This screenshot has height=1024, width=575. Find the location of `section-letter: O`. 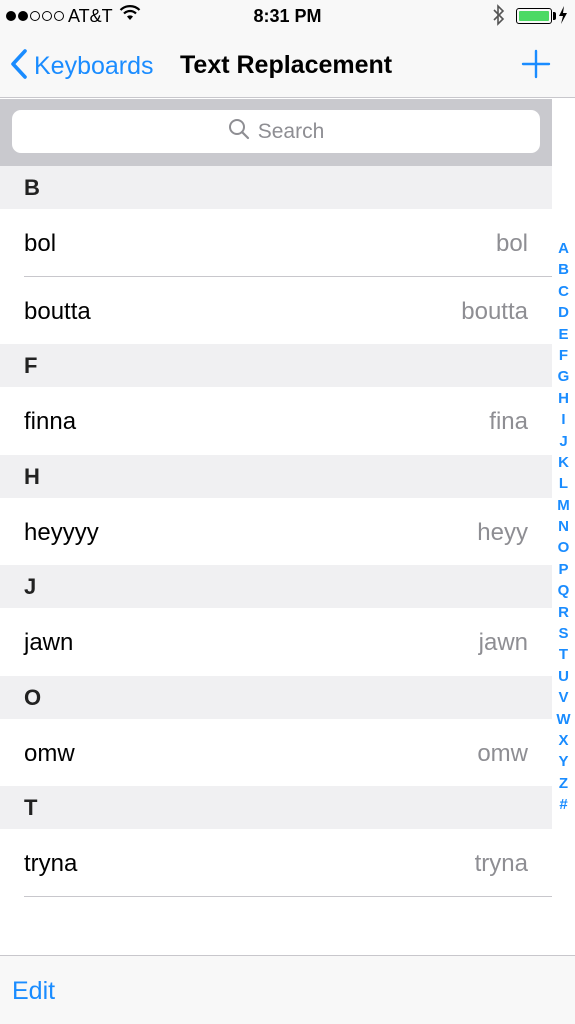

section-letter: O is located at coordinates (33, 697).